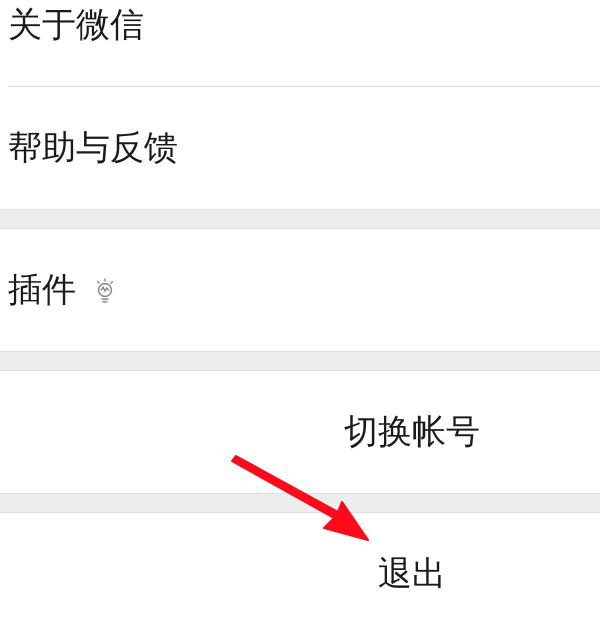 The height and width of the screenshot is (617, 600). What do you see at coordinates (105, 290) in the screenshot?
I see `lightbulb-icon` at bounding box center [105, 290].